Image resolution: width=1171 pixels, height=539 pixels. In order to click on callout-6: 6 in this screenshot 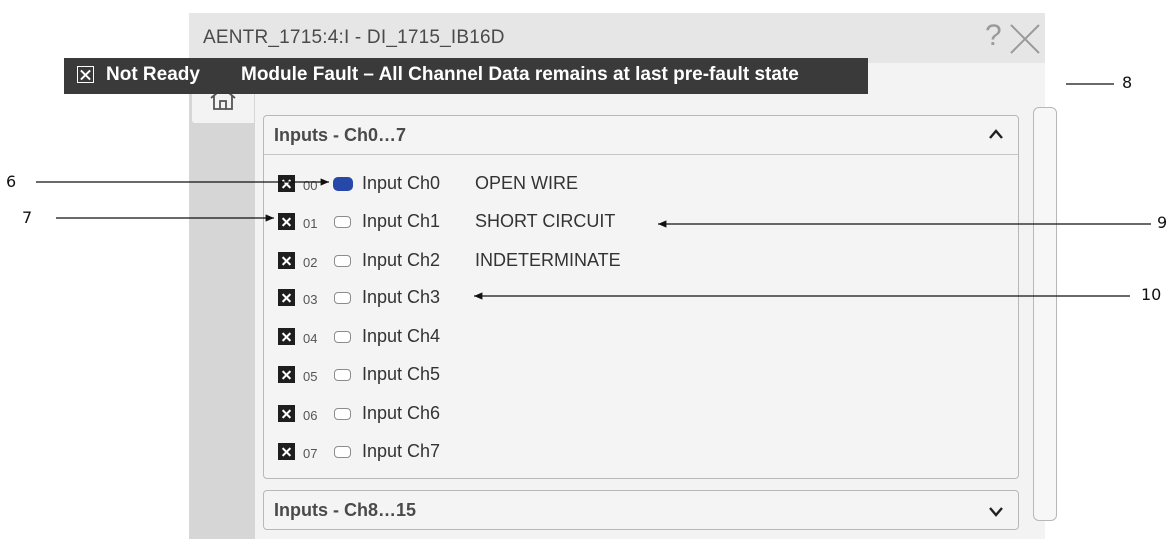, I will do `click(11, 181)`.